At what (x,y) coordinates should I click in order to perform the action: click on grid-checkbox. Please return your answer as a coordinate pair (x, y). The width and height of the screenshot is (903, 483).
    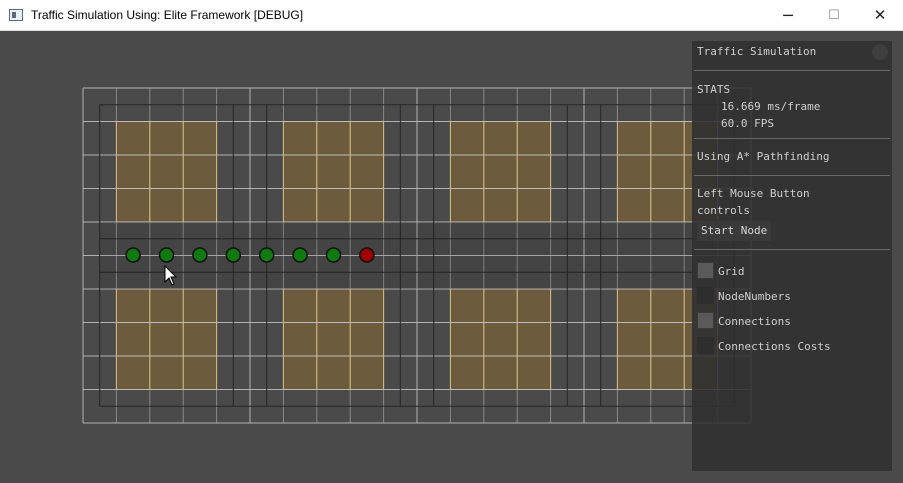
    Looking at the image, I should click on (705, 270).